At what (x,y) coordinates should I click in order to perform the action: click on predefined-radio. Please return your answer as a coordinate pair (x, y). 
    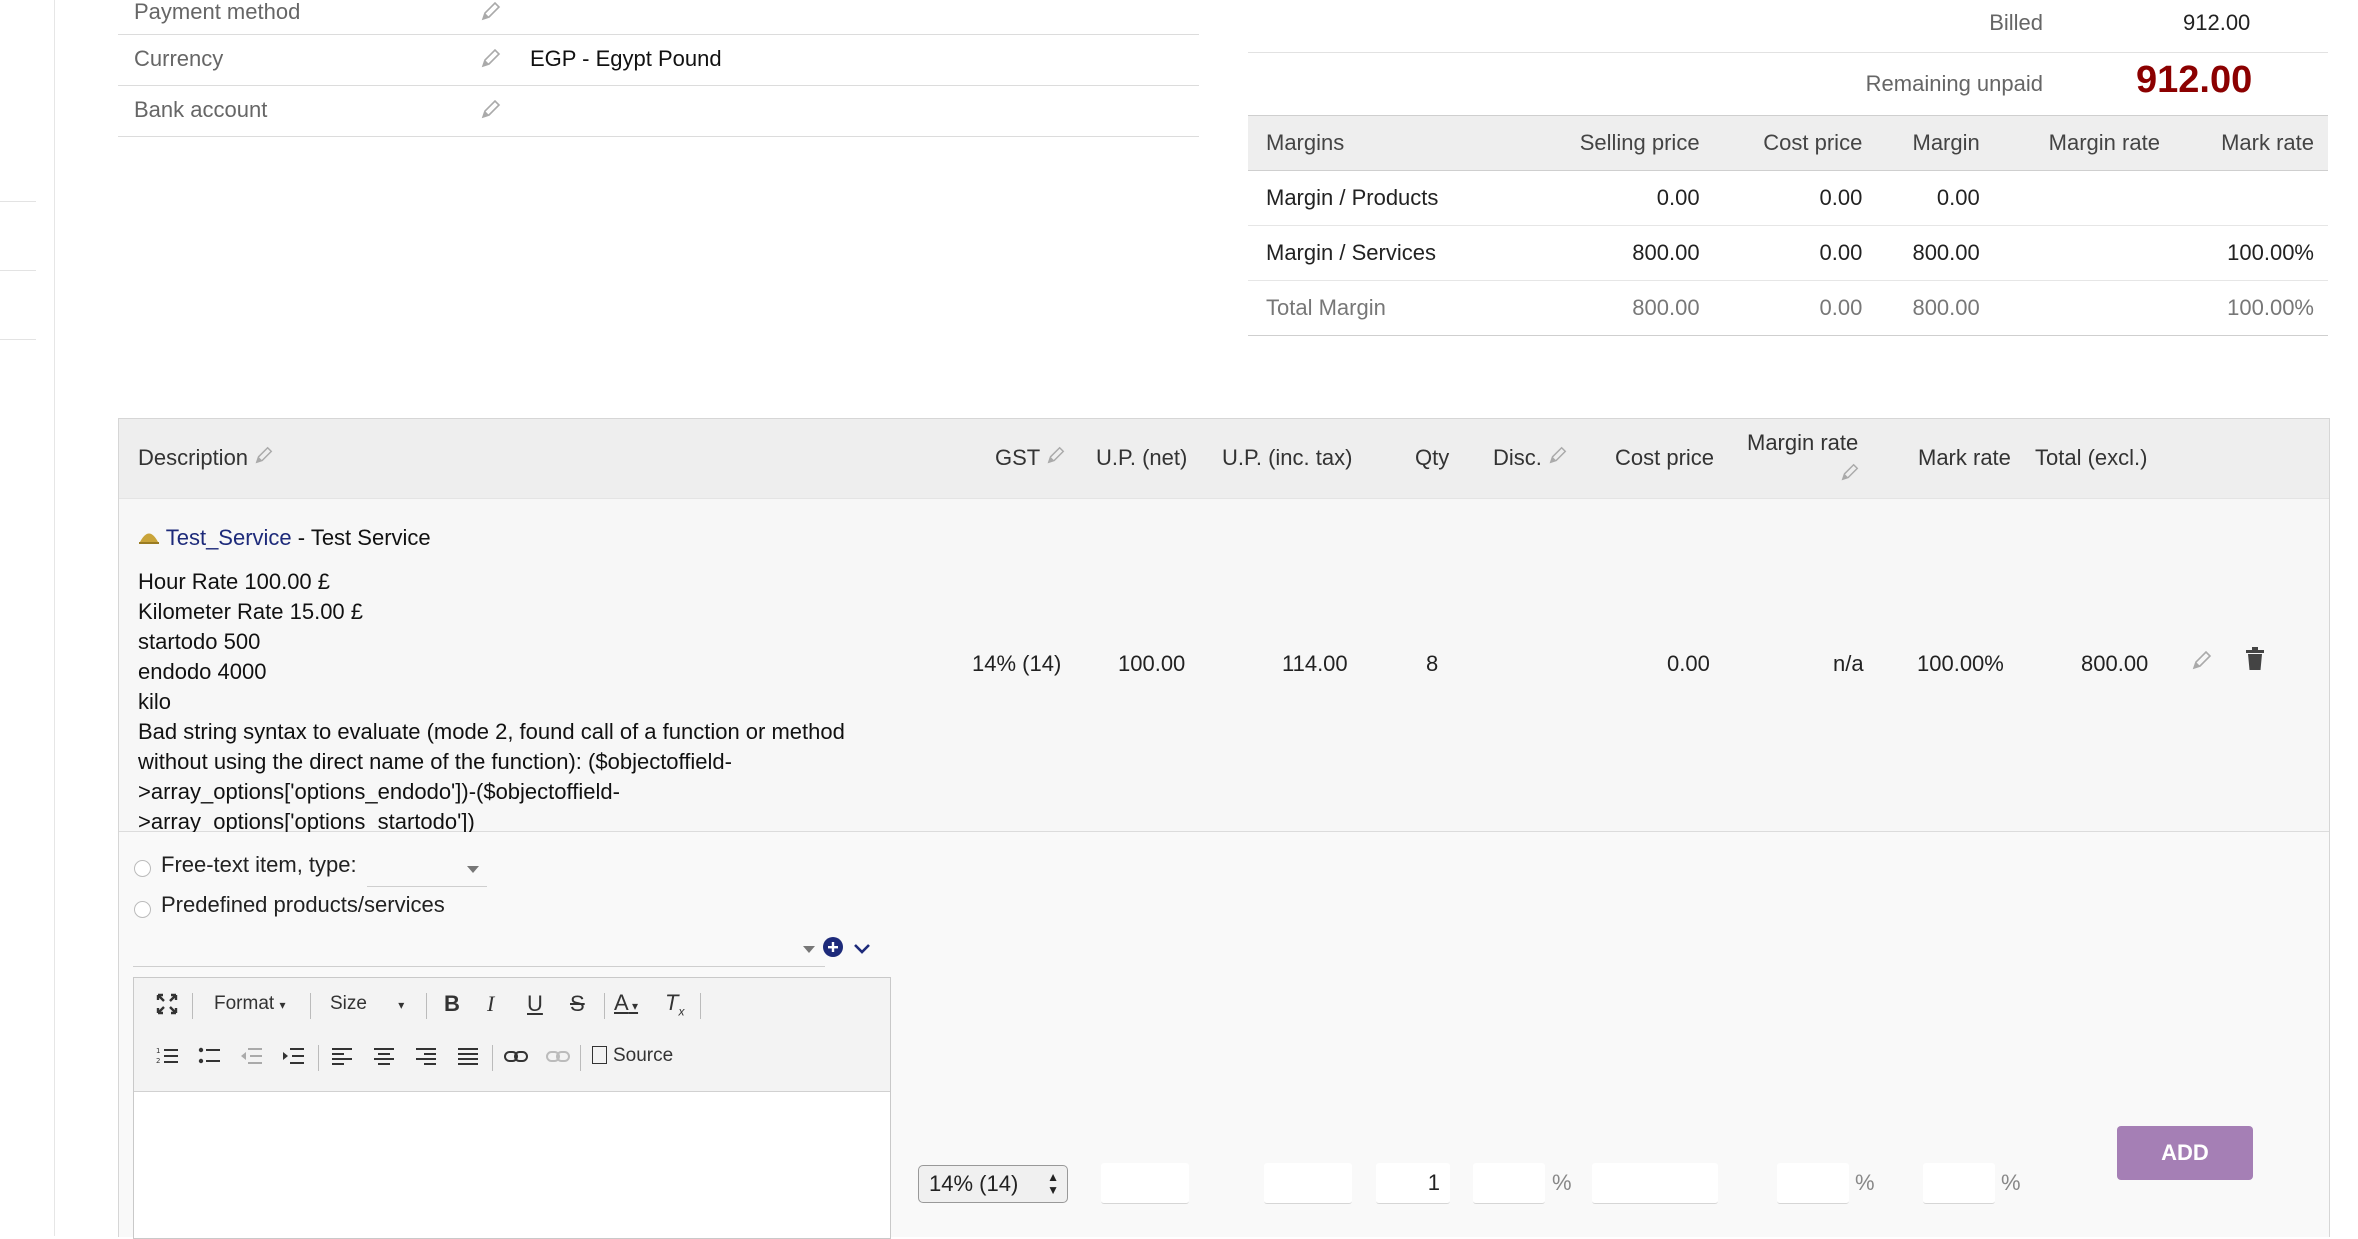
    Looking at the image, I should click on (142, 909).